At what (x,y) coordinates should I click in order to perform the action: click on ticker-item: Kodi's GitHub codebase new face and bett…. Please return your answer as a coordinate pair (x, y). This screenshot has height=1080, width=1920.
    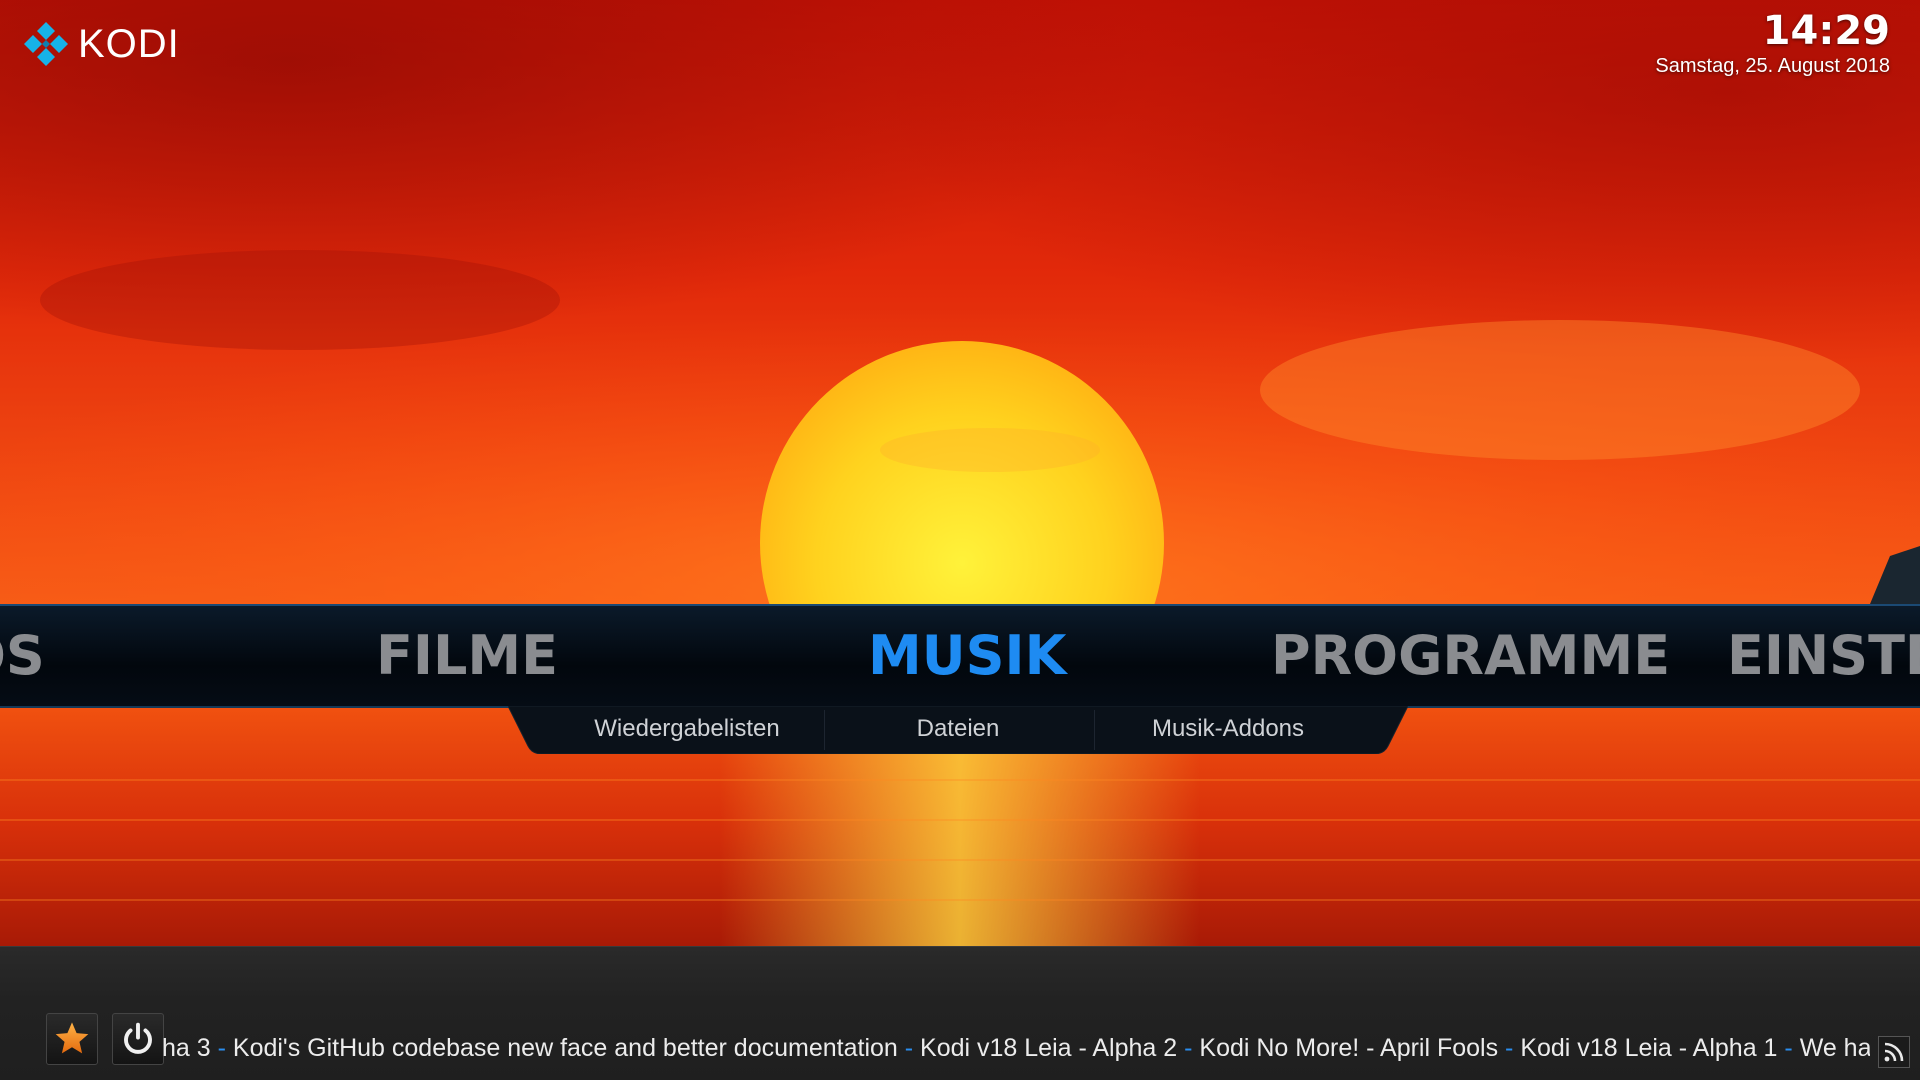
    Looking at the image, I should click on (565, 1048).